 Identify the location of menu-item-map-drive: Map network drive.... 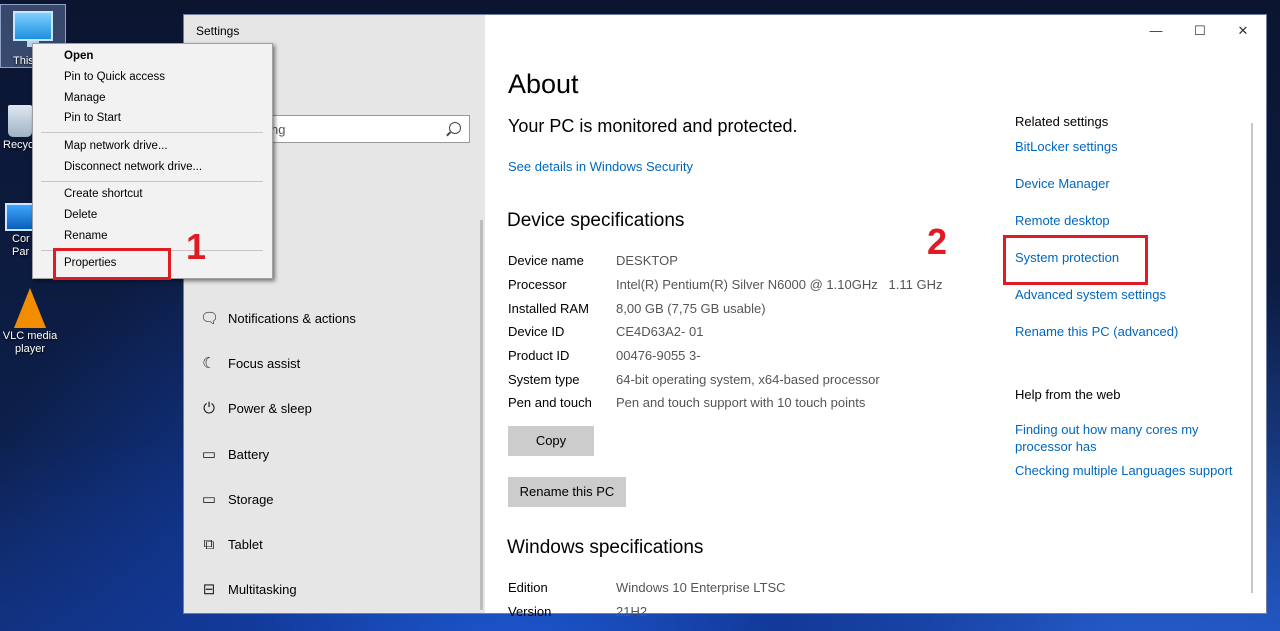
(116, 146).